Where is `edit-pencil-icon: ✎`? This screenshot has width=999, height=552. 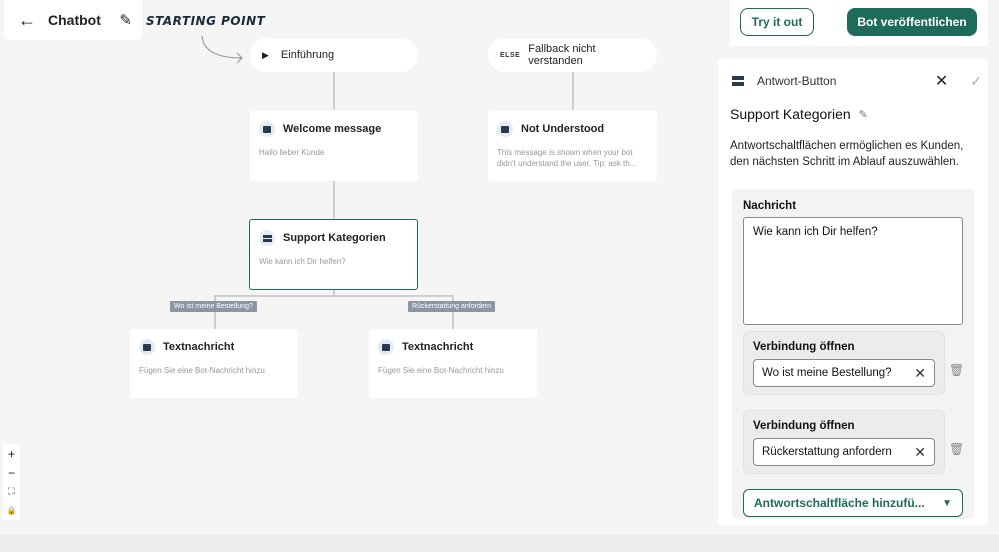
edit-pencil-icon: ✎ is located at coordinates (863, 114).